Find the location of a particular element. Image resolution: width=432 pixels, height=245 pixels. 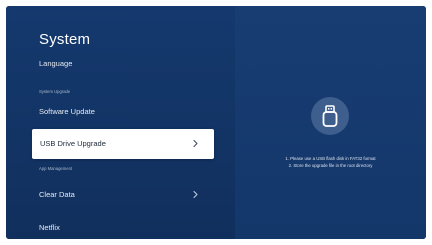

usb-flash-drive-icon is located at coordinates (330, 116).